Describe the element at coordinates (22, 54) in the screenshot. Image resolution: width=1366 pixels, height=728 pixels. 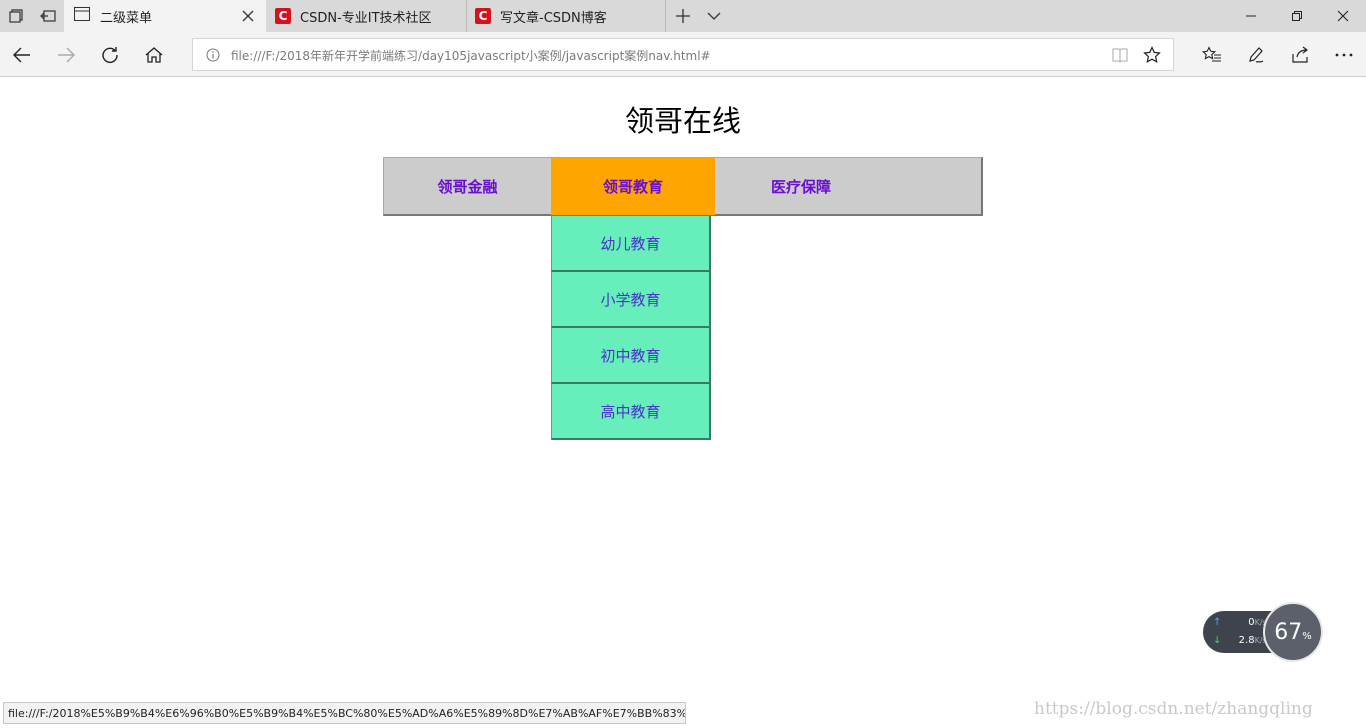
I see `back-arrow-icon` at that location.